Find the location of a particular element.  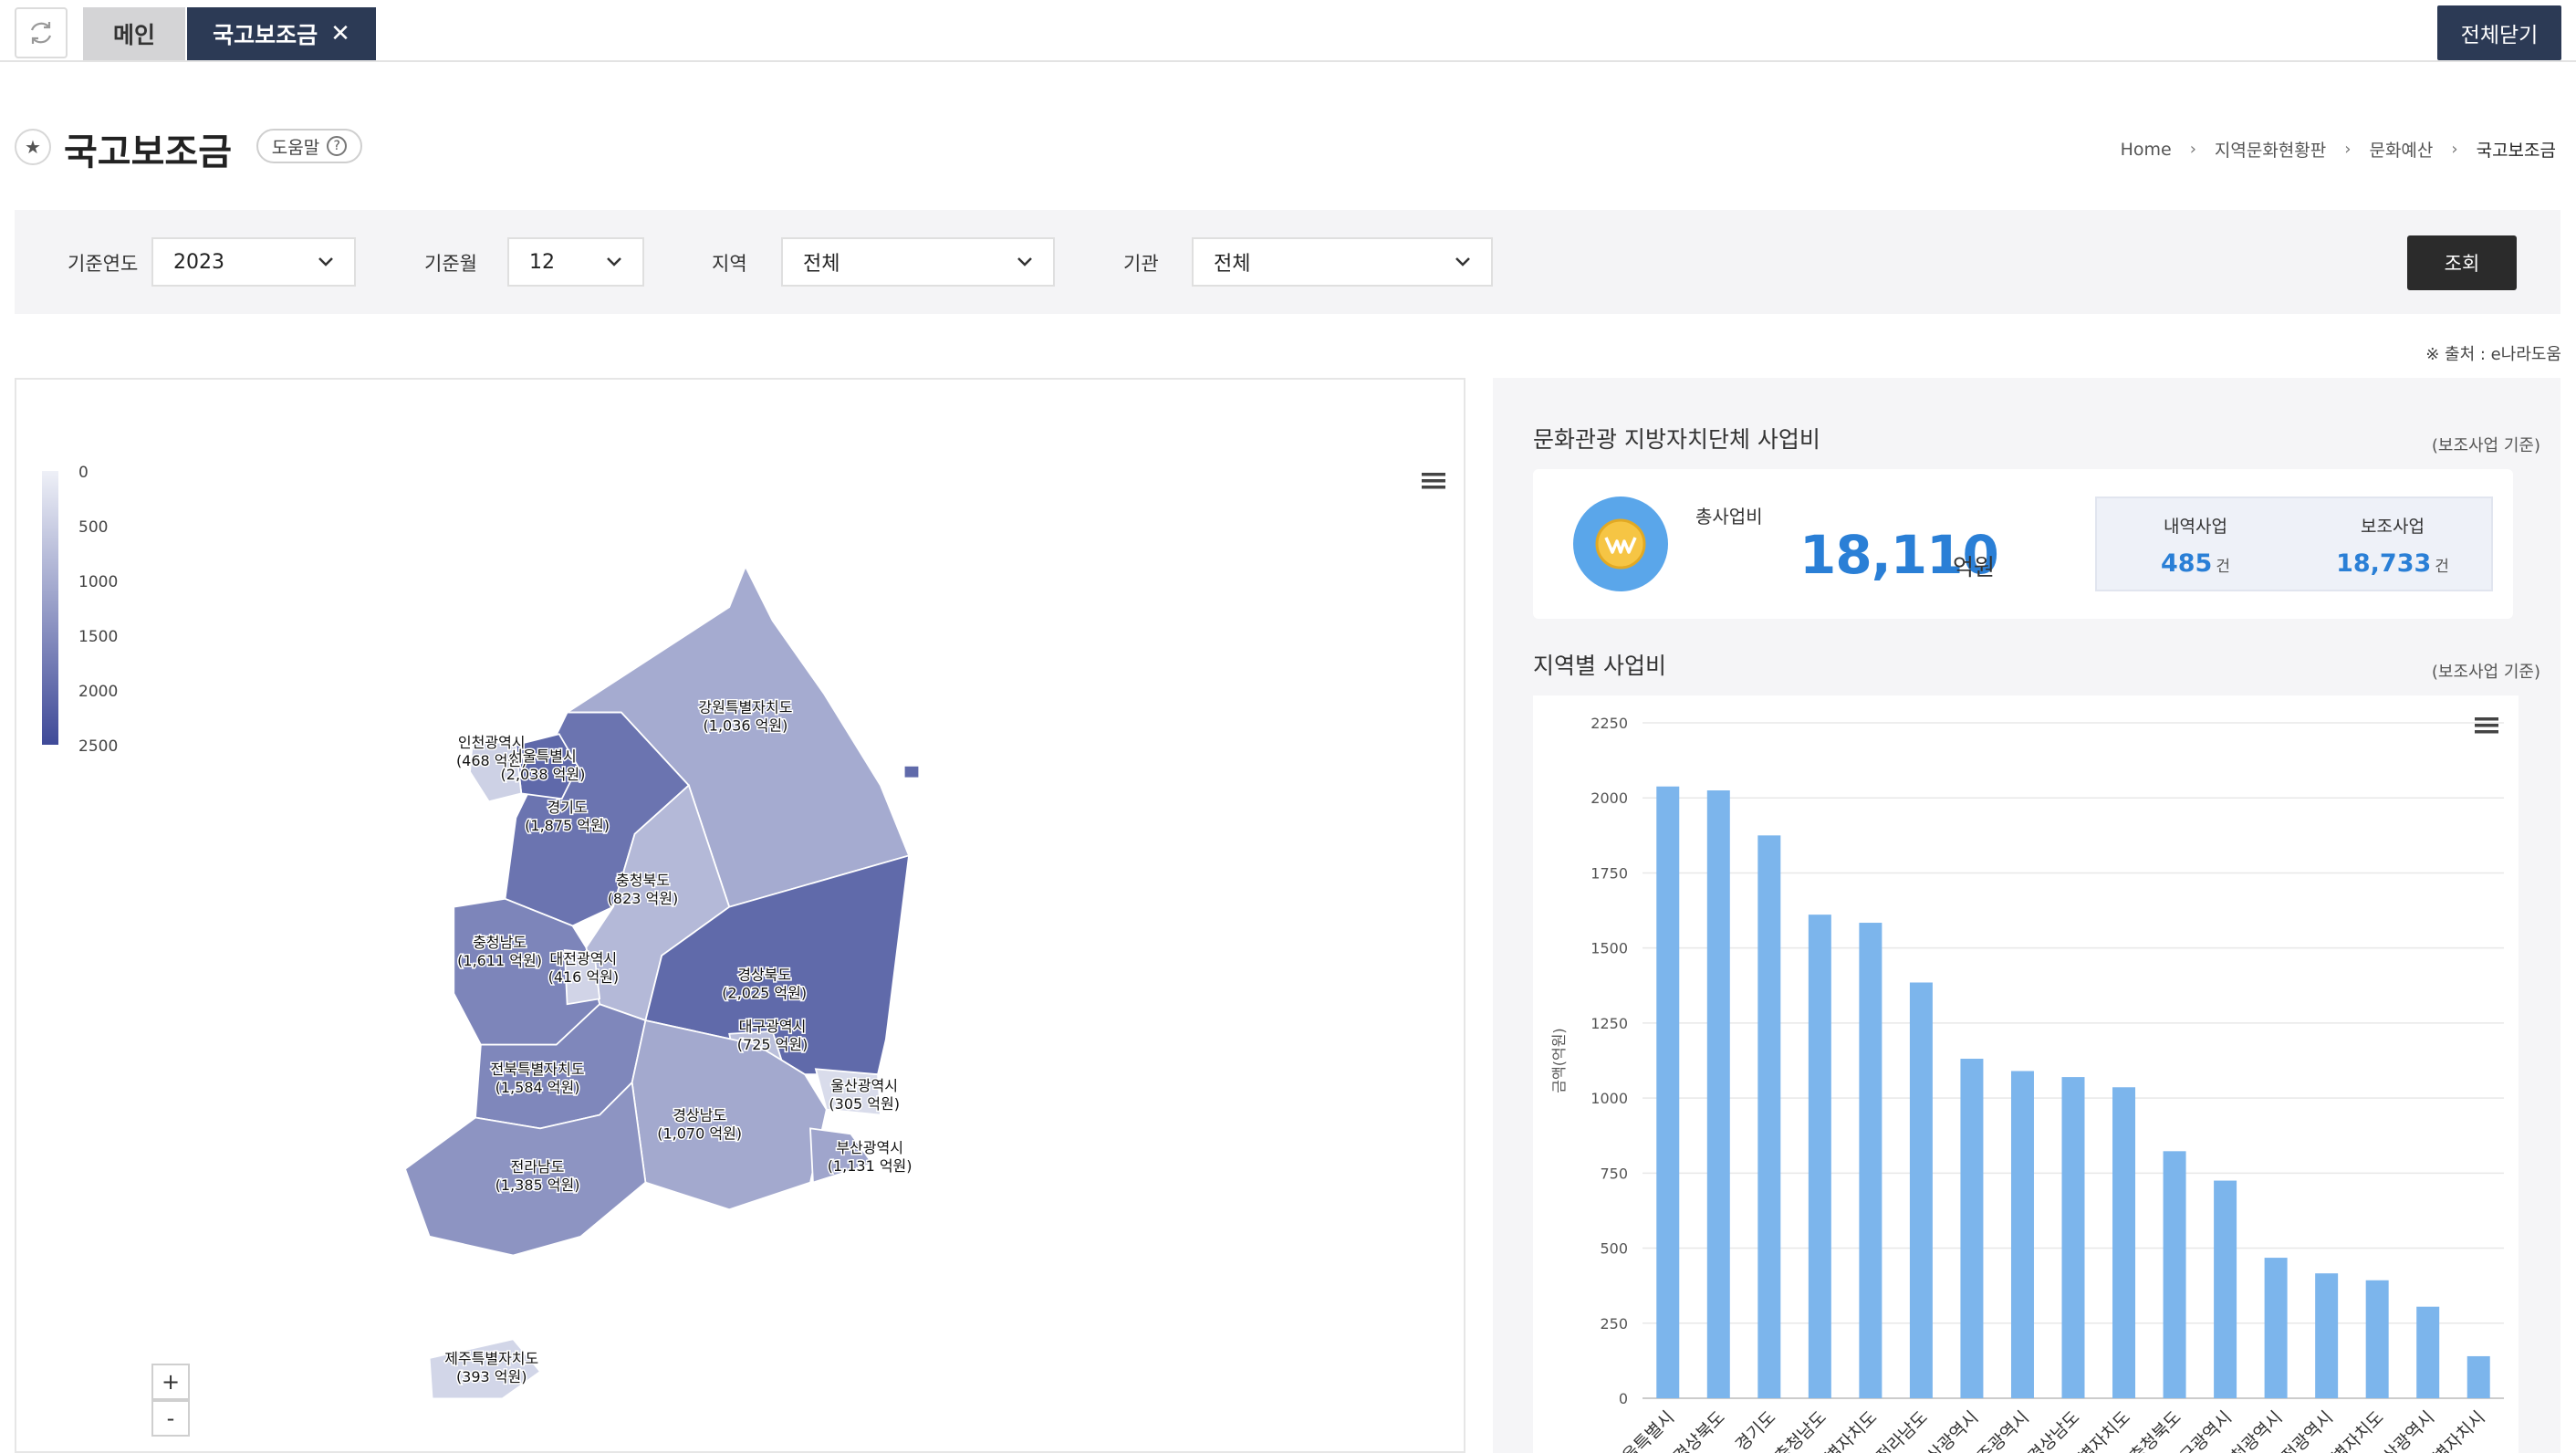

project-count-box: 내역사업 485 건 보조사업 18,733 건 is located at coordinates (2294, 544).